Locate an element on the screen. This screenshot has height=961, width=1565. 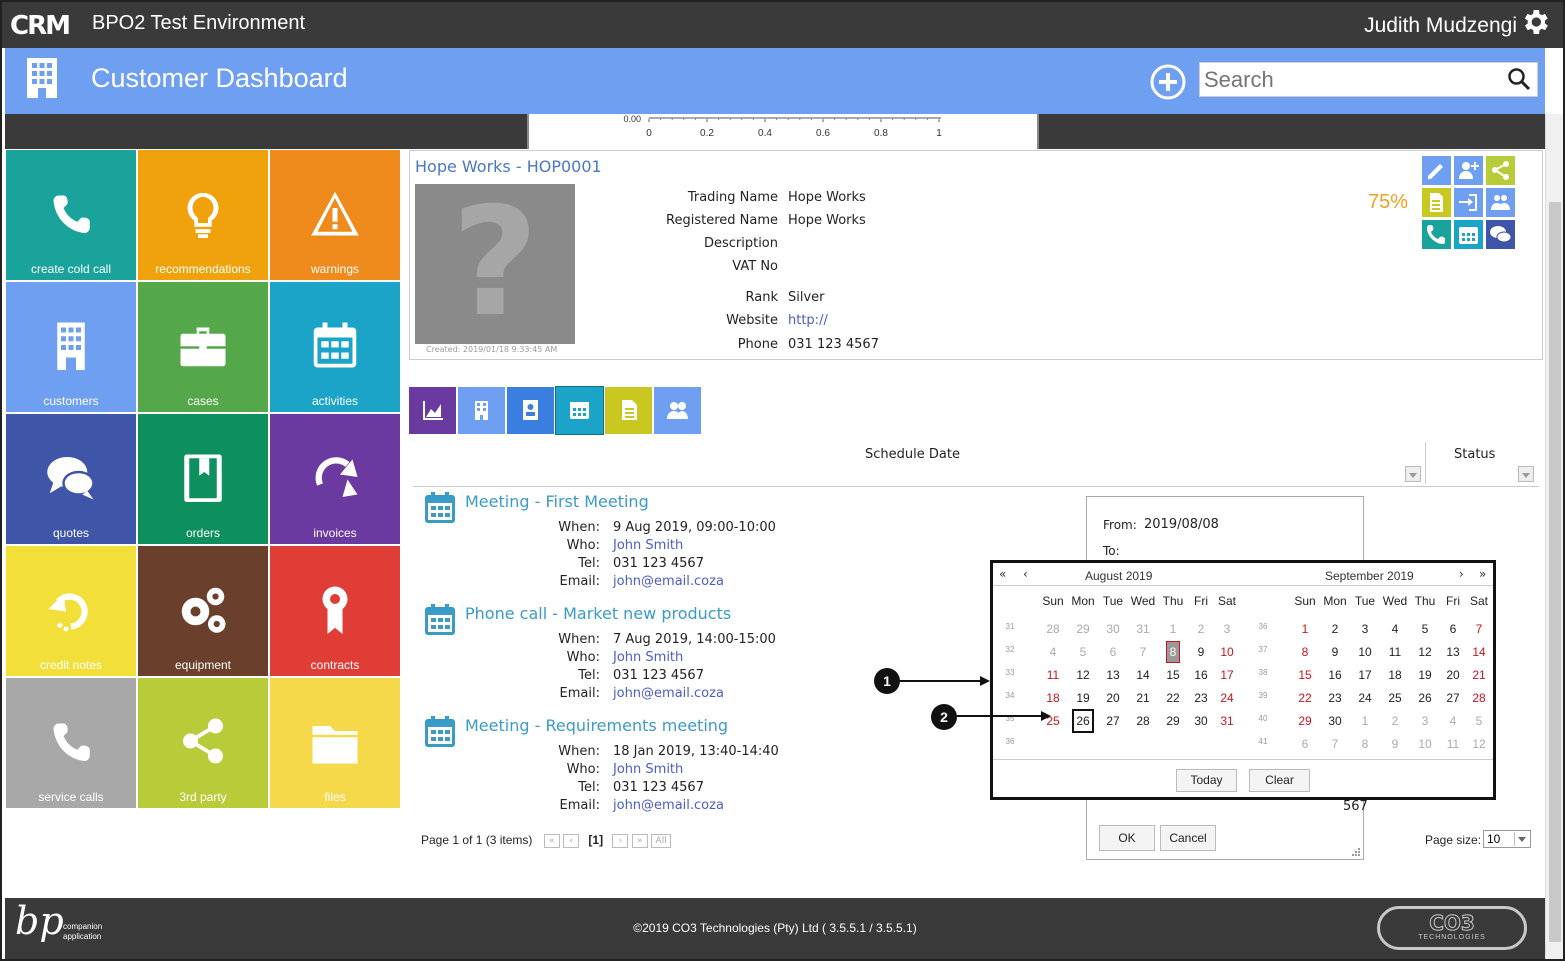
calendar-day: 15 is located at coordinates (1305, 675).